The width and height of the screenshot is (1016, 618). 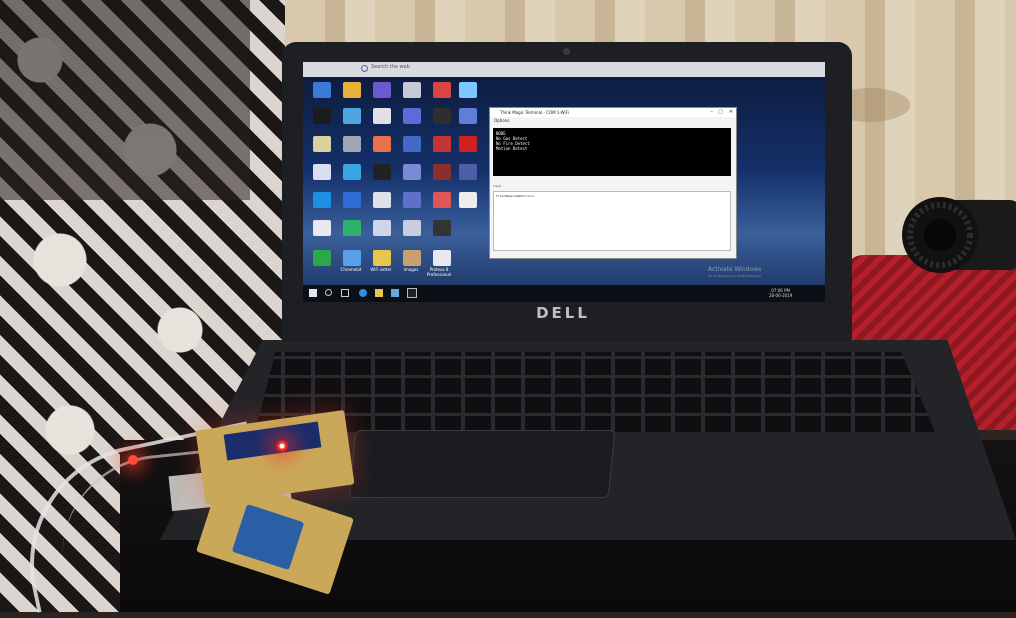 I want to click on red-led, so click(x=282, y=446).